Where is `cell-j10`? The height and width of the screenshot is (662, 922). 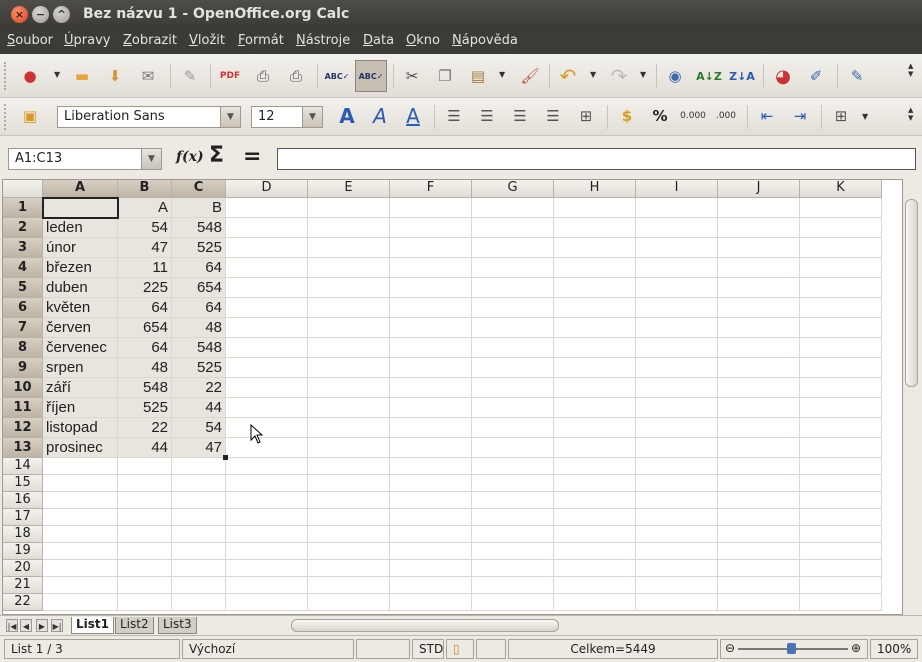
cell-j10 is located at coordinates (759, 388).